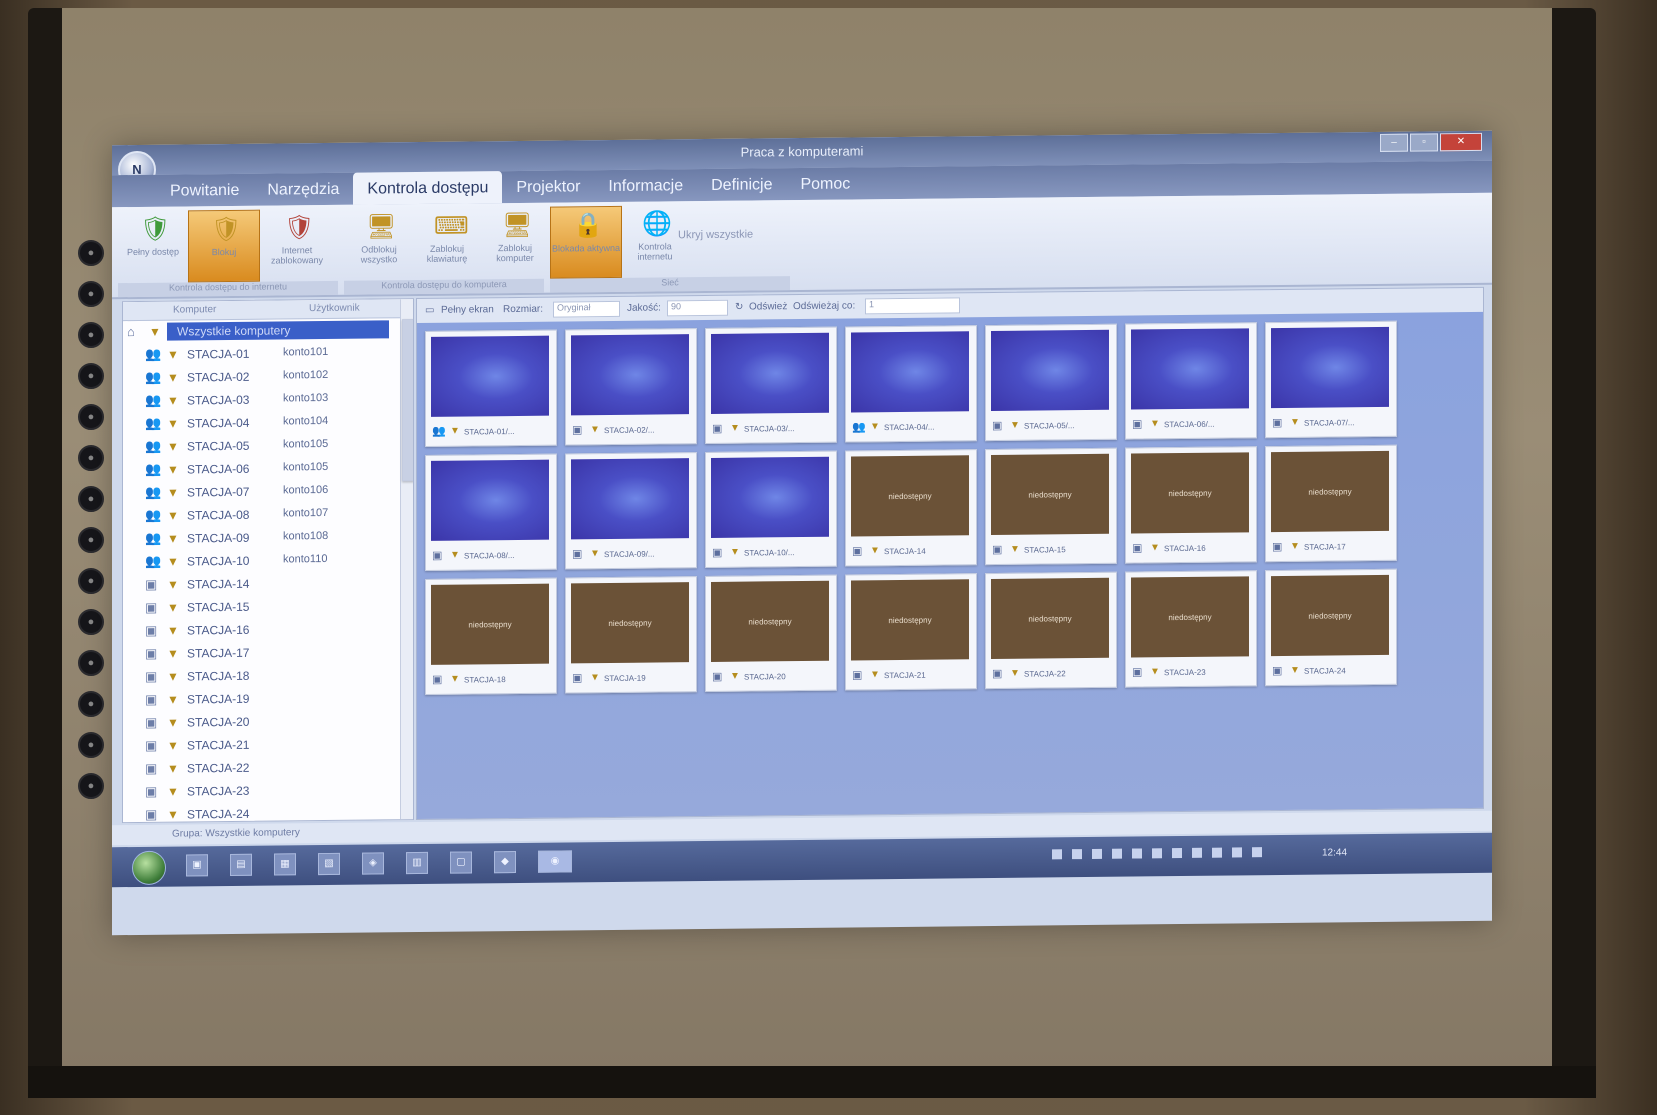 The image size is (1657, 1115). Describe the element at coordinates (825, 183) in the screenshot. I see `tab-6: Pomoc` at that location.